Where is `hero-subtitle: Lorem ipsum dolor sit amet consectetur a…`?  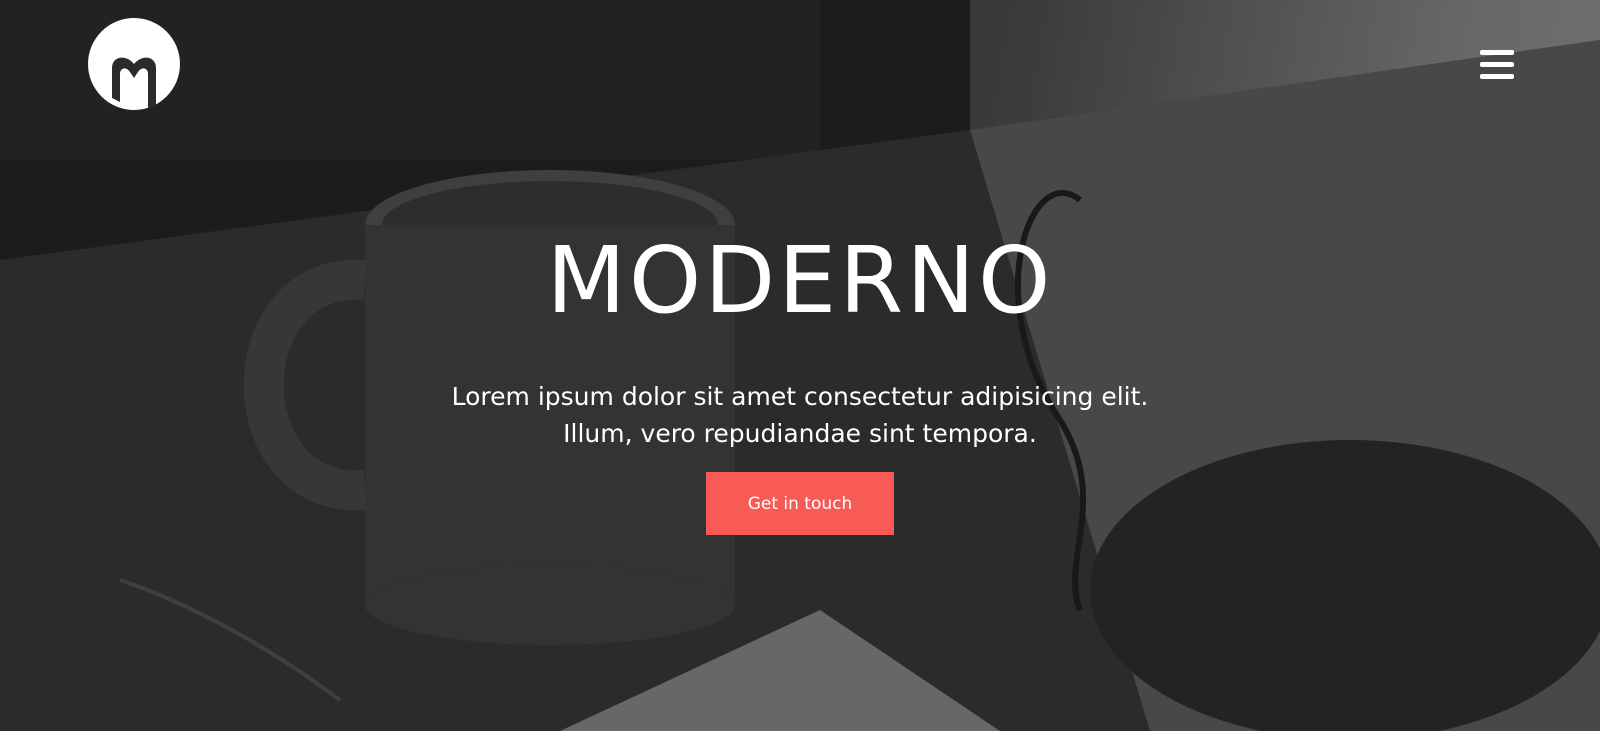 hero-subtitle: Lorem ipsum dolor sit amet consectetur a… is located at coordinates (800, 415).